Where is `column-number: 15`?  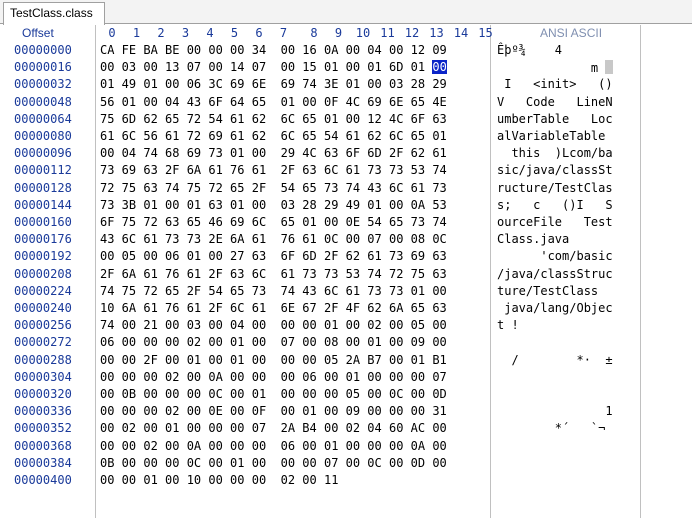 column-number: 15 is located at coordinates (485, 33).